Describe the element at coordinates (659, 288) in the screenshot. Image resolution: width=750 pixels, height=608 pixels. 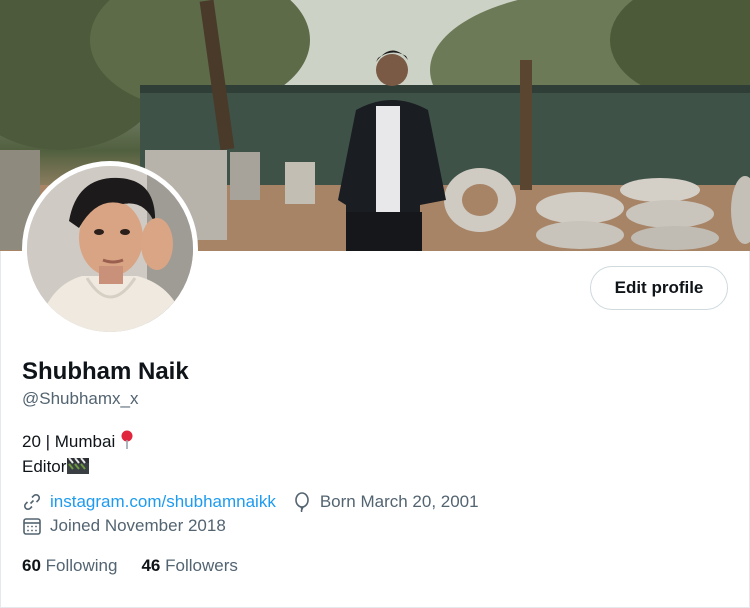
I see `edit-profile-button: Edit profile` at that location.